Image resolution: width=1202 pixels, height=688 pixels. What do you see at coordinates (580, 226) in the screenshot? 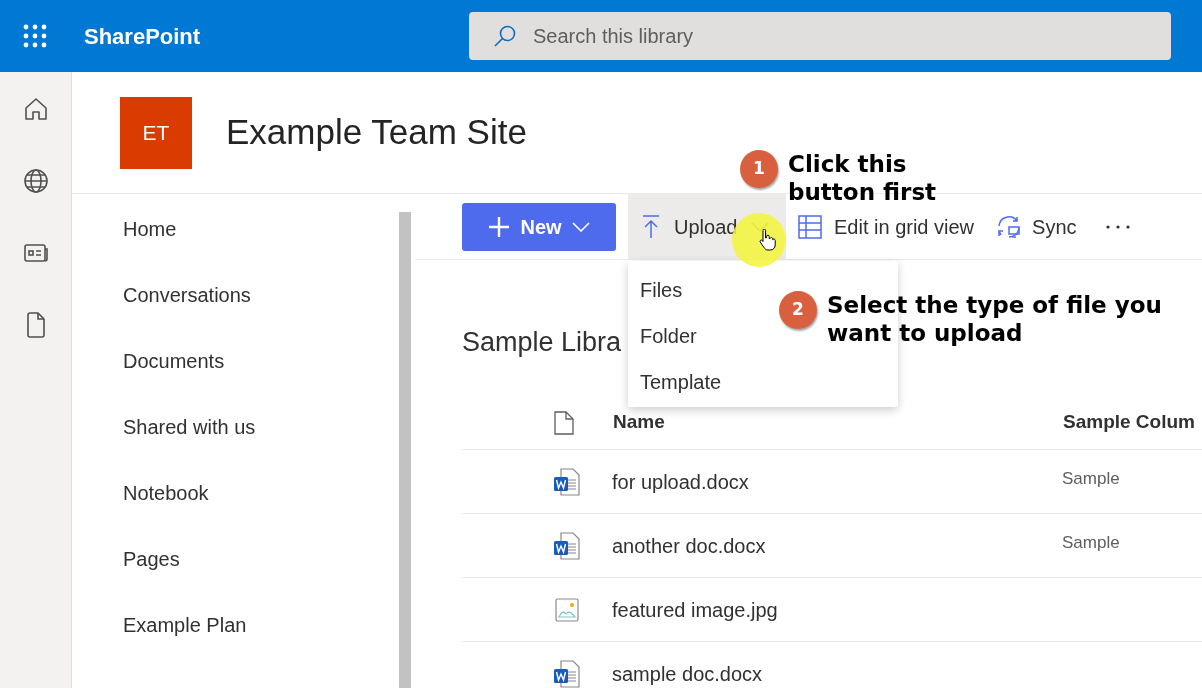
I see `chevron-down-icon` at bounding box center [580, 226].